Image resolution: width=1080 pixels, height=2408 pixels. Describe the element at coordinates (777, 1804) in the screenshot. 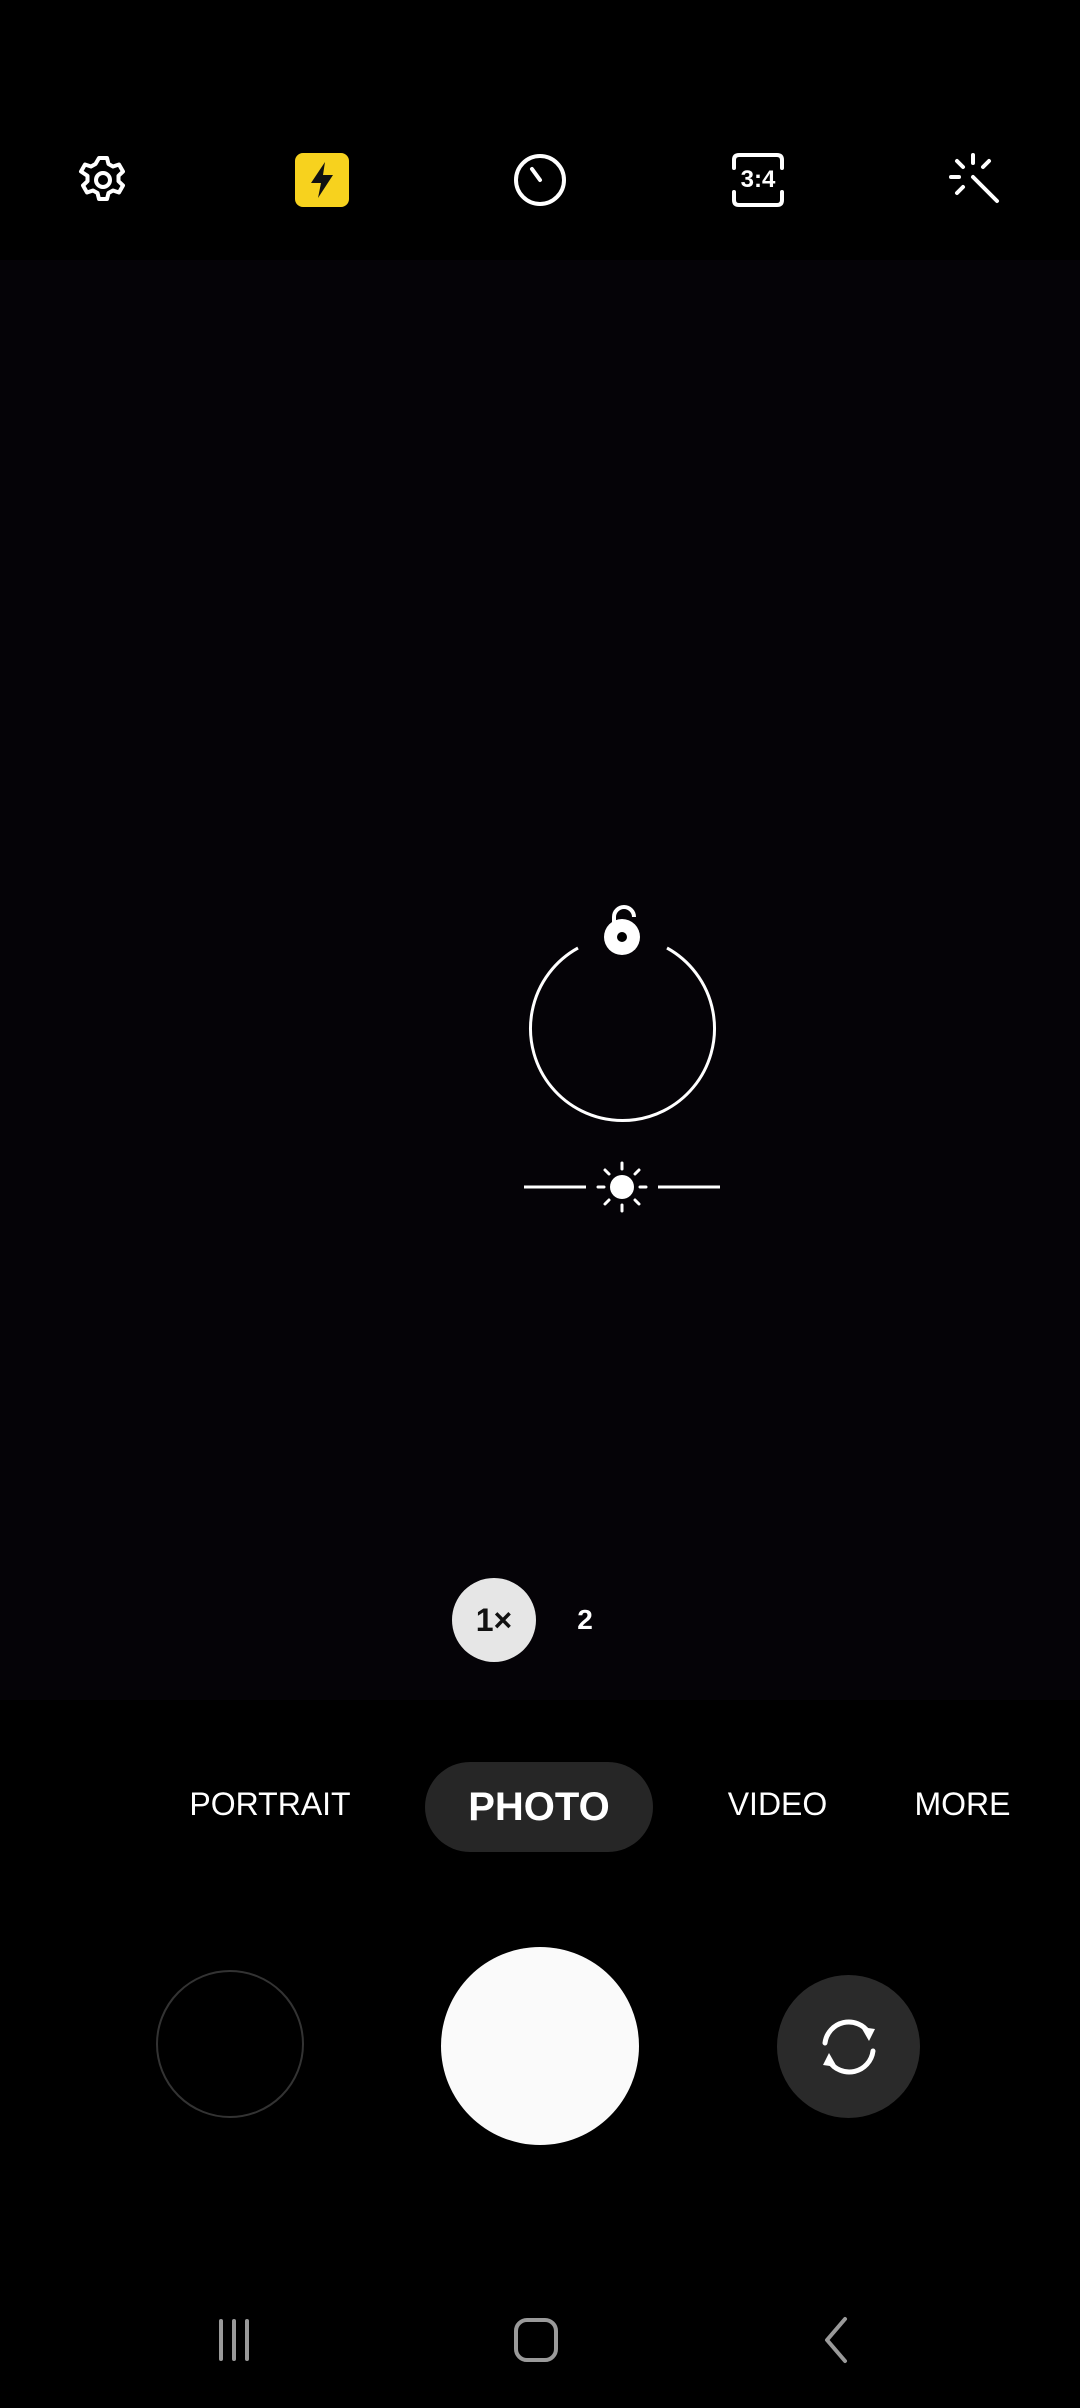

I see `mode-video: VIDEO` at that location.